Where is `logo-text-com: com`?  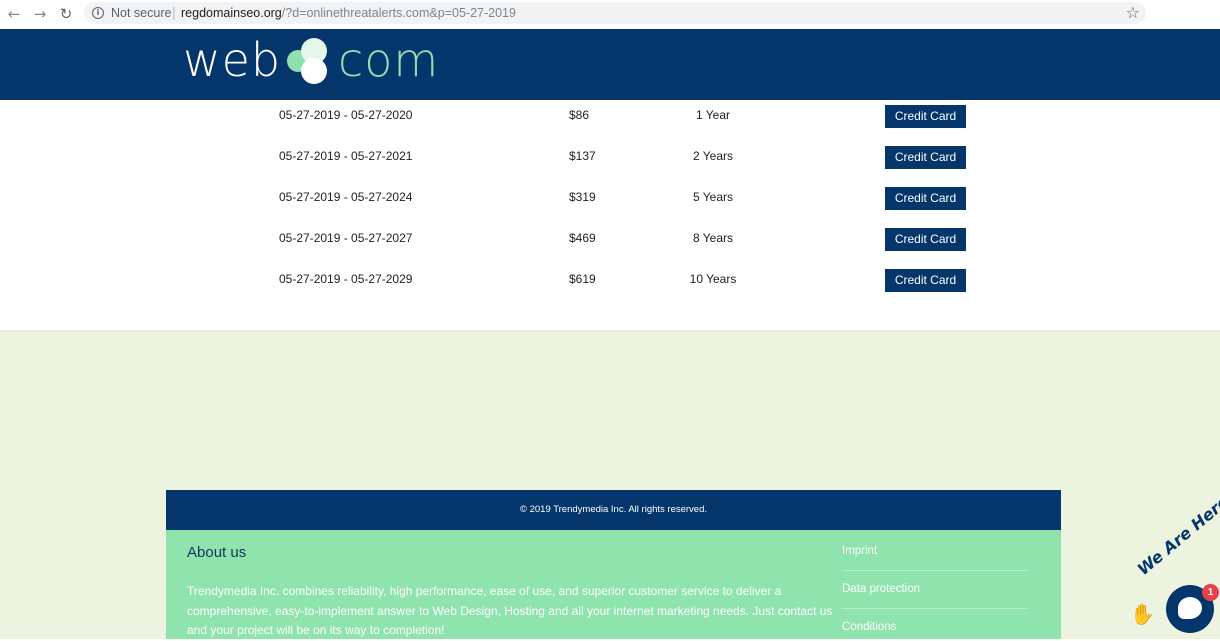
logo-text-com: com is located at coordinates (389, 60).